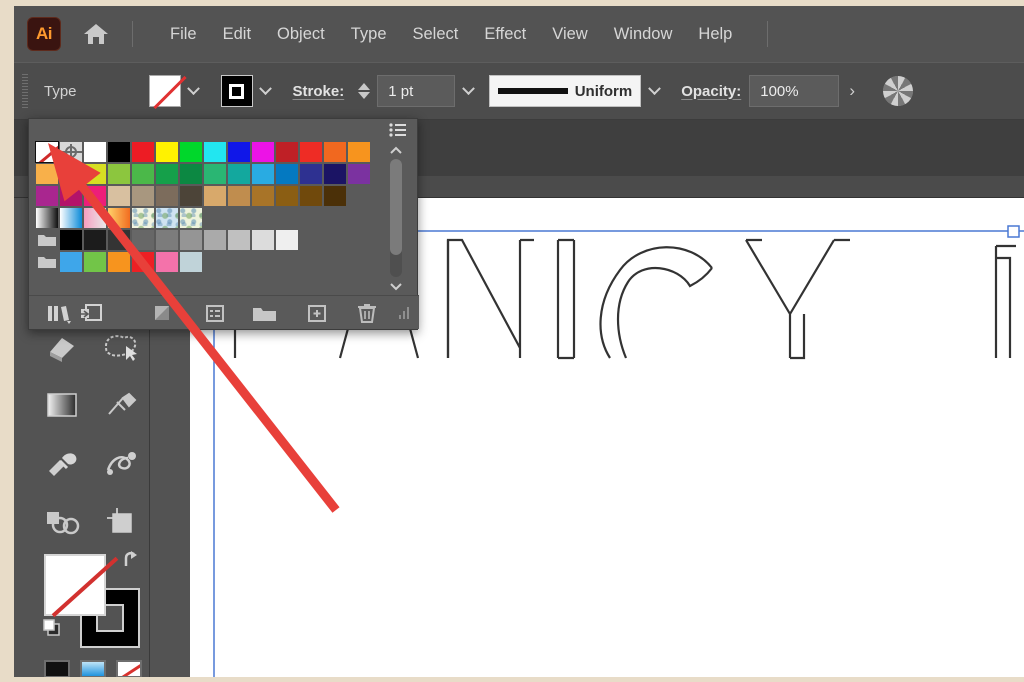  I want to click on stepper-up-icon, so click(364, 86).